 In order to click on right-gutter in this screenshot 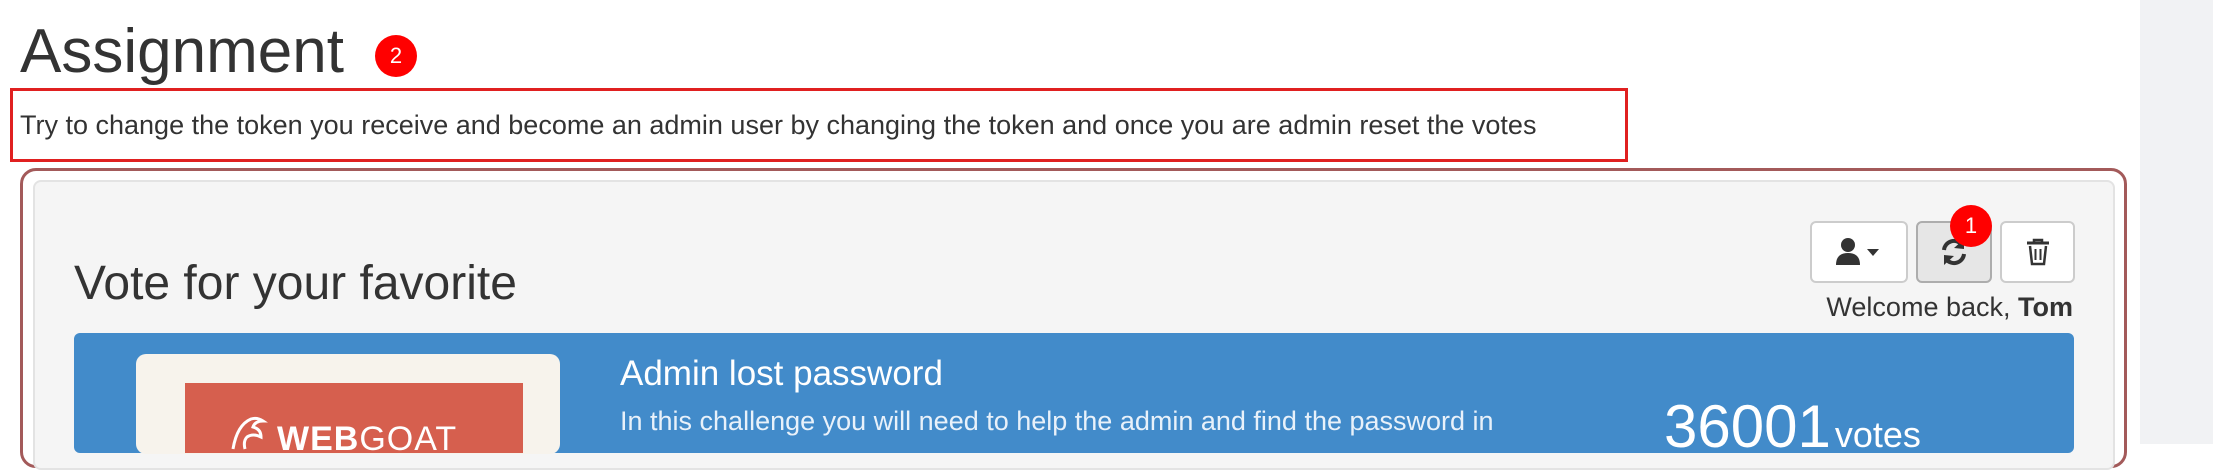, I will do `click(2176, 222)`.